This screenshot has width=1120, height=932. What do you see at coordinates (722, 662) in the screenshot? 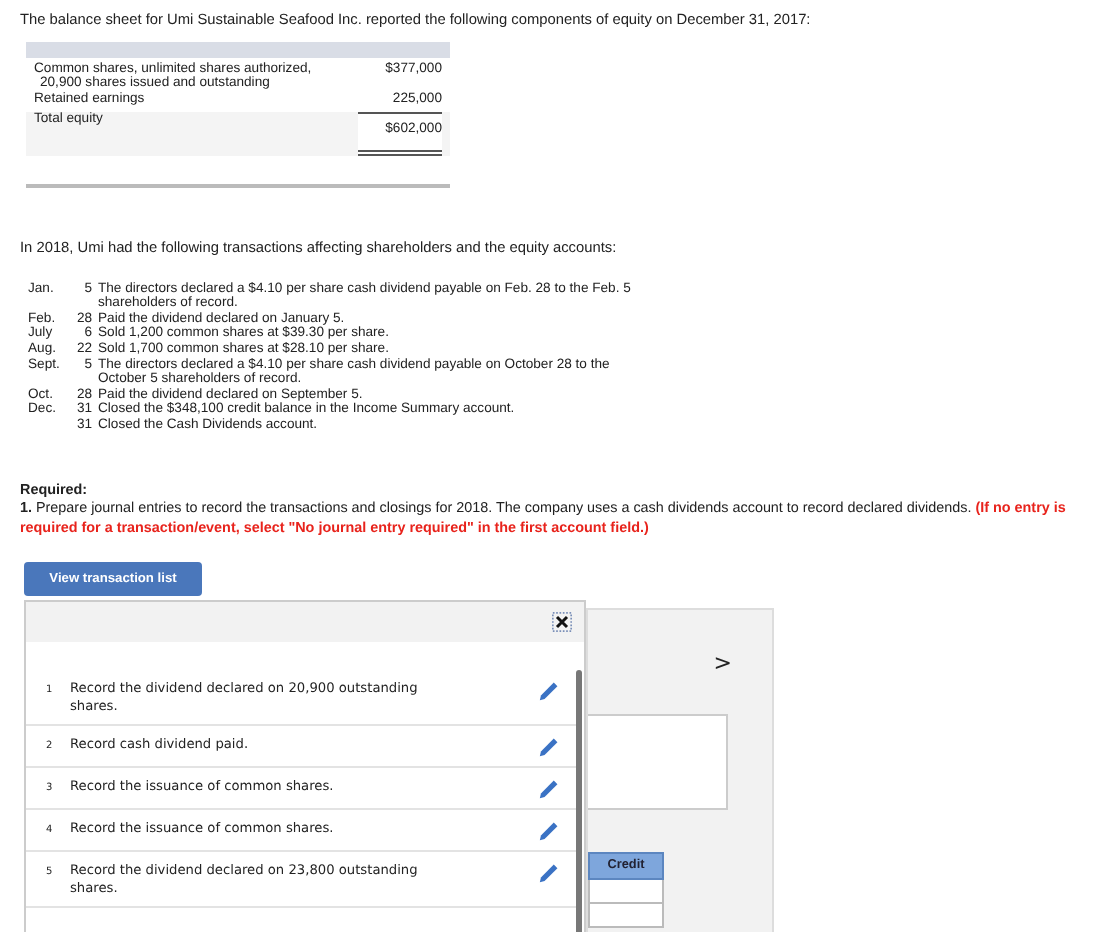
I see `next-arrow: >` at bounding box center [722, 662].